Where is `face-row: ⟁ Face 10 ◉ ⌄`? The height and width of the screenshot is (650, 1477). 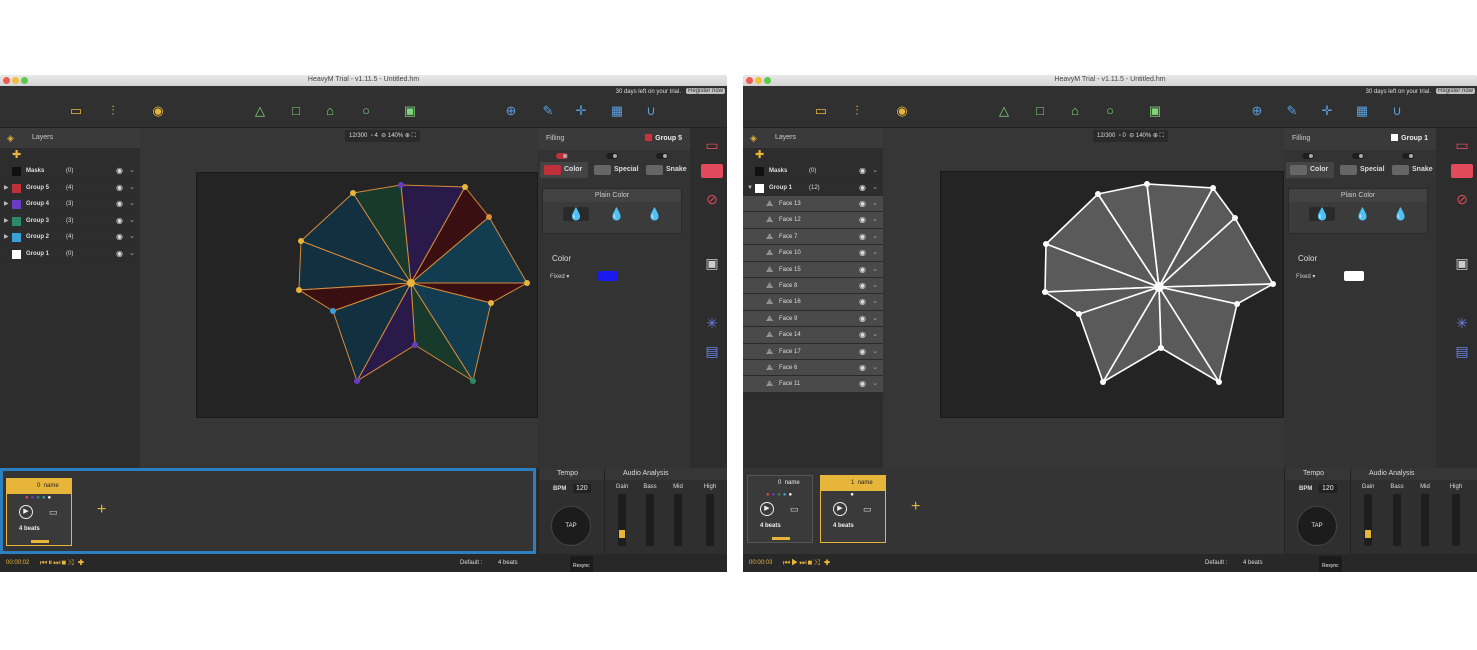
face-row: ⟁ Face 10 ◉ ⌄ is located at coordinates (813, 253).